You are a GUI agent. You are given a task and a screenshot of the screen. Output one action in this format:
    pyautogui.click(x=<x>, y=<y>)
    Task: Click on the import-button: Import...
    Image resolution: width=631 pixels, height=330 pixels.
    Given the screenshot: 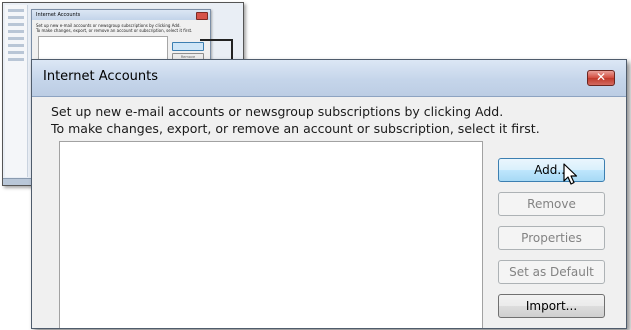 What is the action you would take?
    pyautogui.click(x=551, y=306)
    